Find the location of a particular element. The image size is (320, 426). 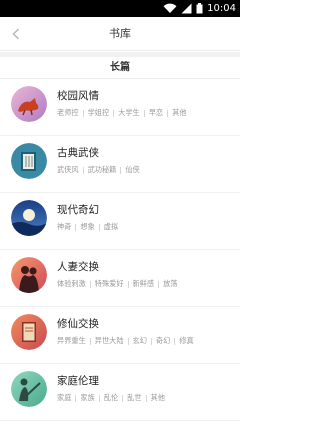

tag-link: 乱伦 is located at coordinates (111, 398).